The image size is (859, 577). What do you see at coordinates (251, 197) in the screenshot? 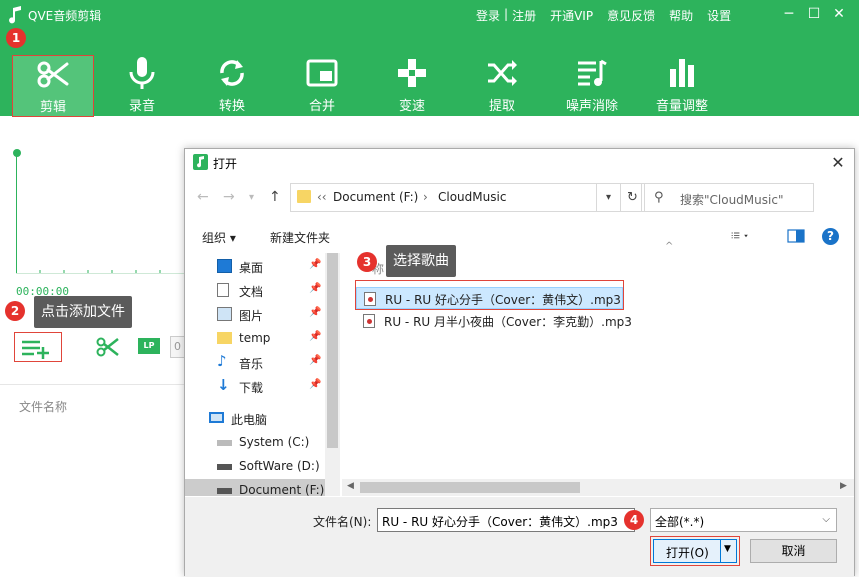
I see `recent-locations-chevron-icon: ▾` at bounding box center [251, 197].